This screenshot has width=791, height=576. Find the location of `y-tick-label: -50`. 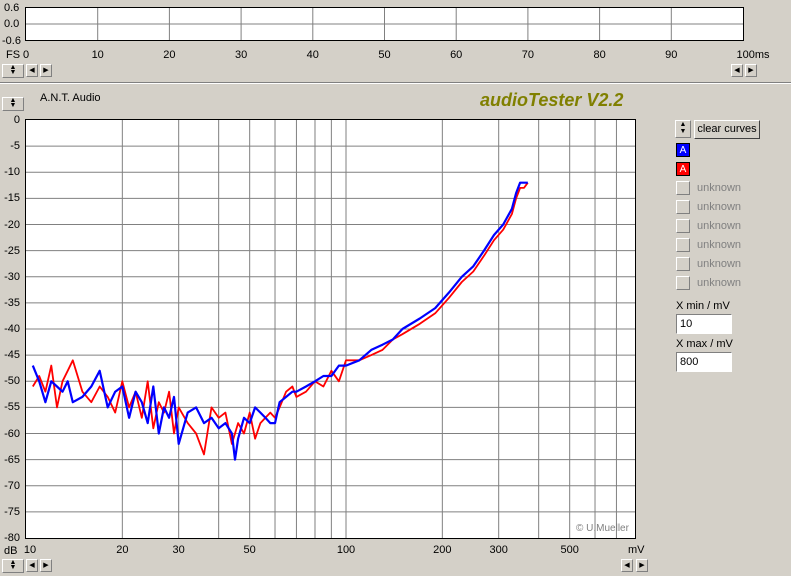

y-tick-label: -50 is located at coordinates (12, 381).